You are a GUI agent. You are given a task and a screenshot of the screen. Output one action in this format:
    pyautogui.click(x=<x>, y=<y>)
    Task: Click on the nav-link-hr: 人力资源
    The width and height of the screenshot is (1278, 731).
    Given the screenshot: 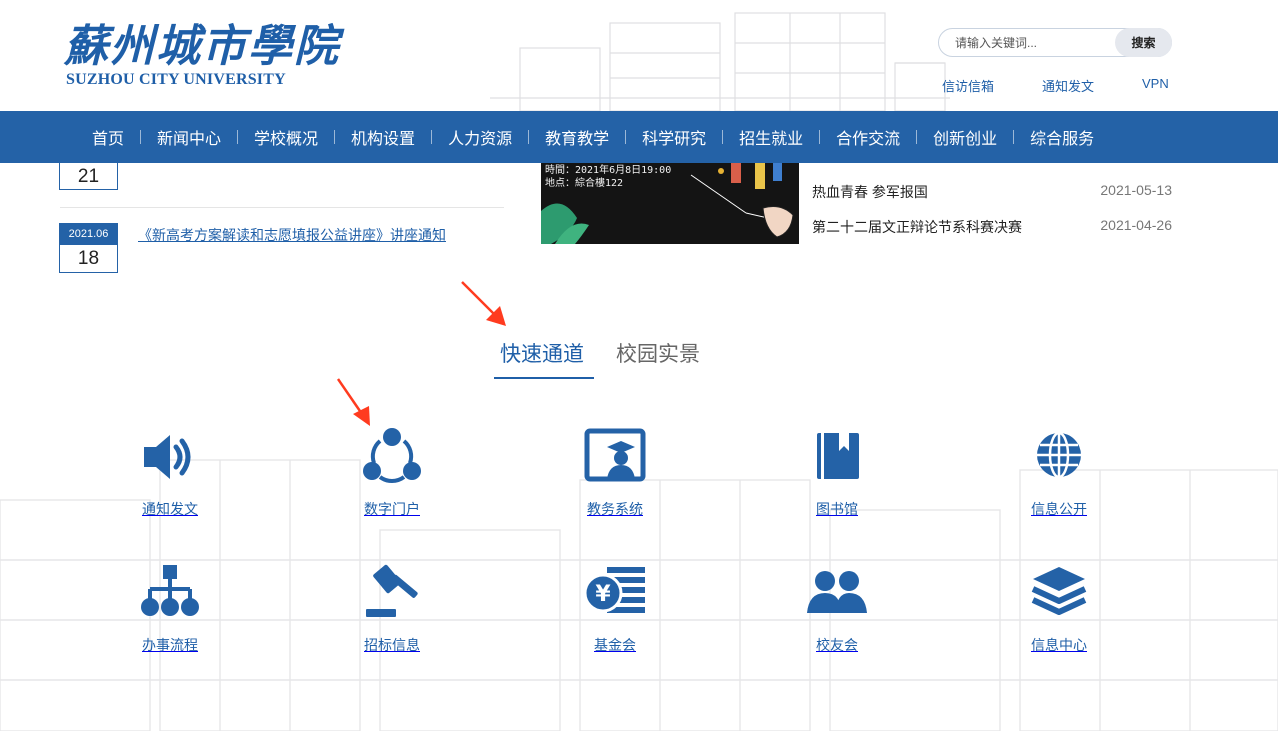 What is the action you would take?
    pyautogui.click(x=480, y=137)
    